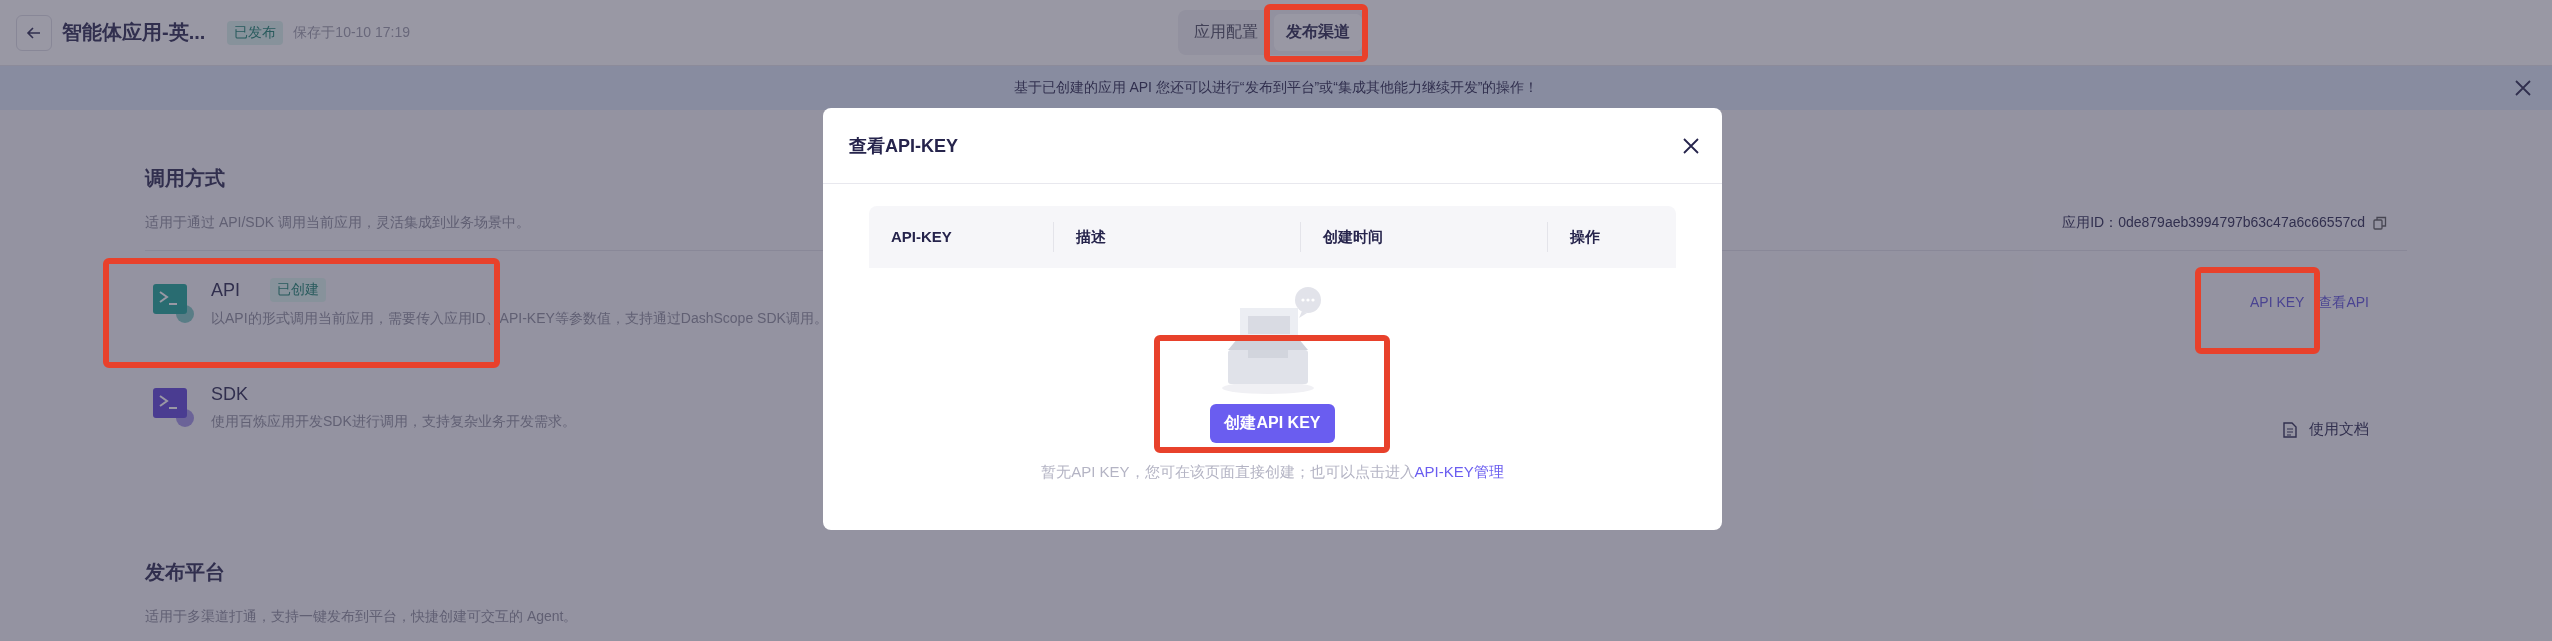 This screenshot has height=641, width=2552. What do you see at coordinates (298, 290) in the screenshot?
I see `status-badge: 已创建` at bounding box center [298, 290].